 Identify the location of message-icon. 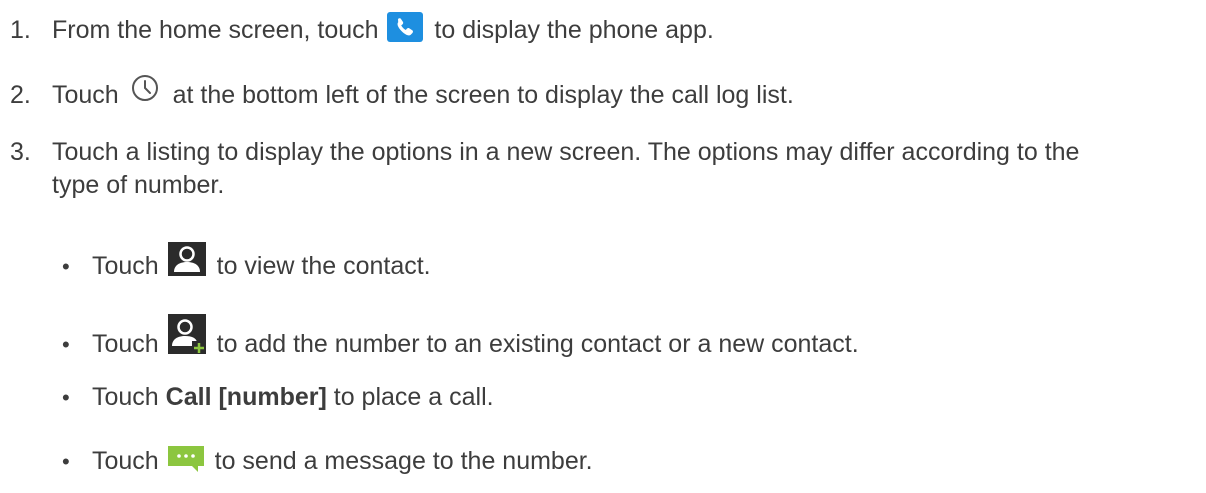
(185, 459).